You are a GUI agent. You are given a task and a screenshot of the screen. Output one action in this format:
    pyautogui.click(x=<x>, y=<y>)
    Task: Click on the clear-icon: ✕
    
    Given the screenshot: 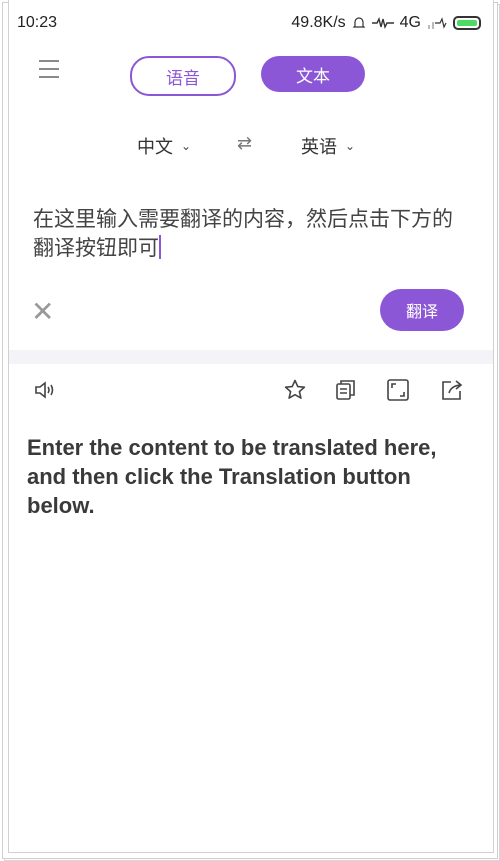 What is the action you would take?
    pyautogui.click(x=42, y=311)
    